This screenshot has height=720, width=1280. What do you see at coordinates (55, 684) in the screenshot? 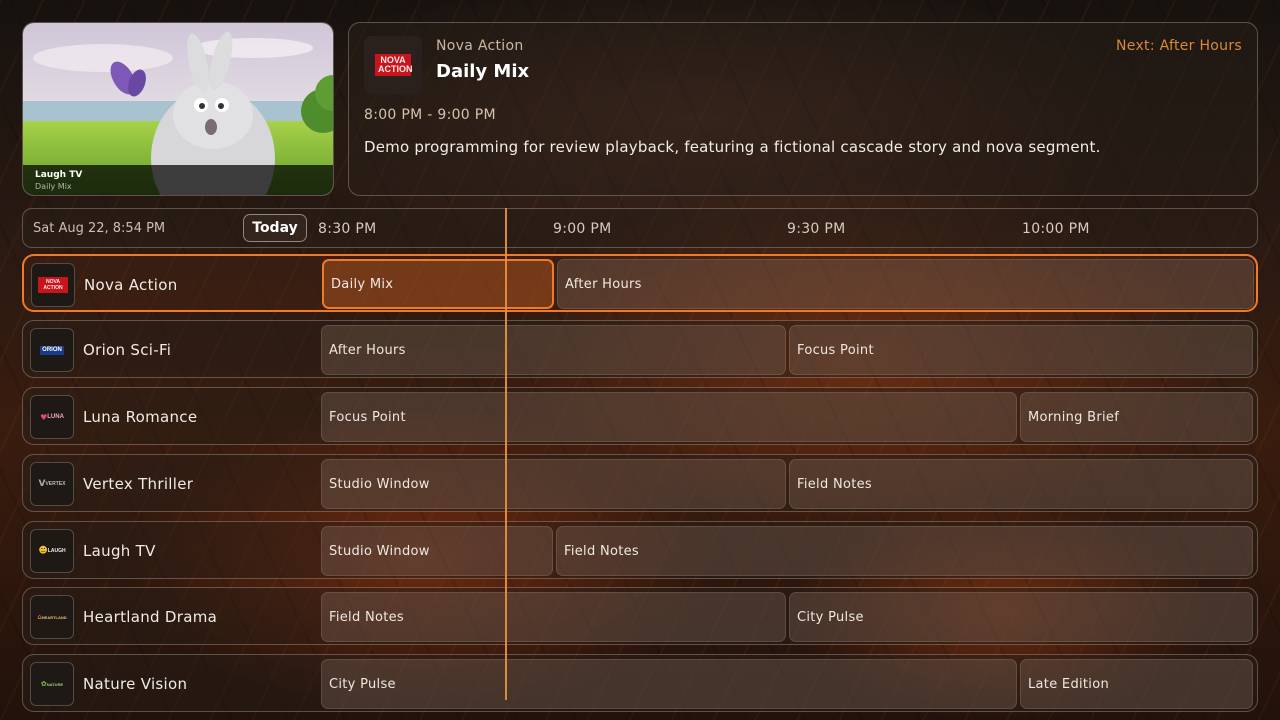
I see `channel-logo-text: NATURE` at bounding box center [55, 684].